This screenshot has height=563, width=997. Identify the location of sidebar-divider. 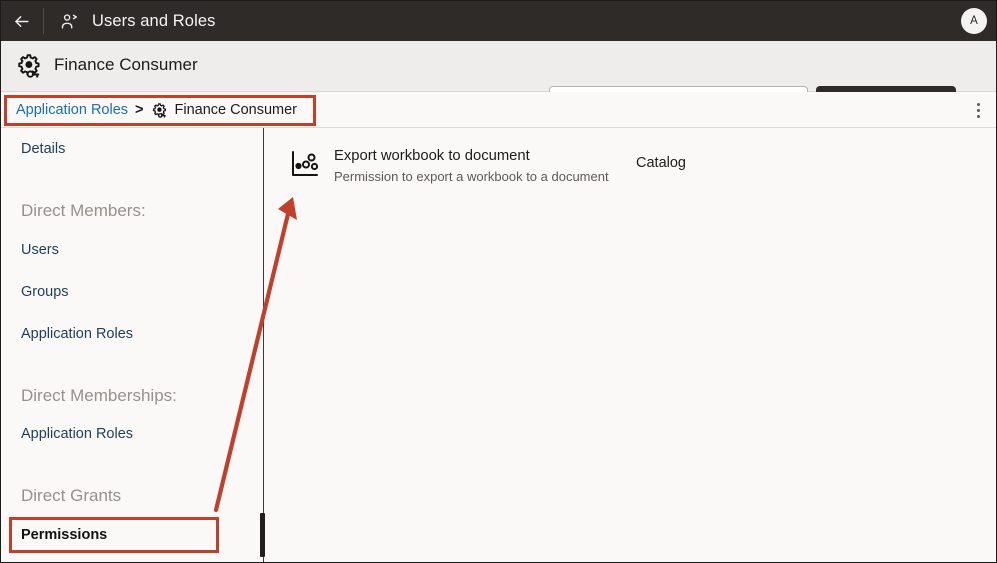
(263, 345).